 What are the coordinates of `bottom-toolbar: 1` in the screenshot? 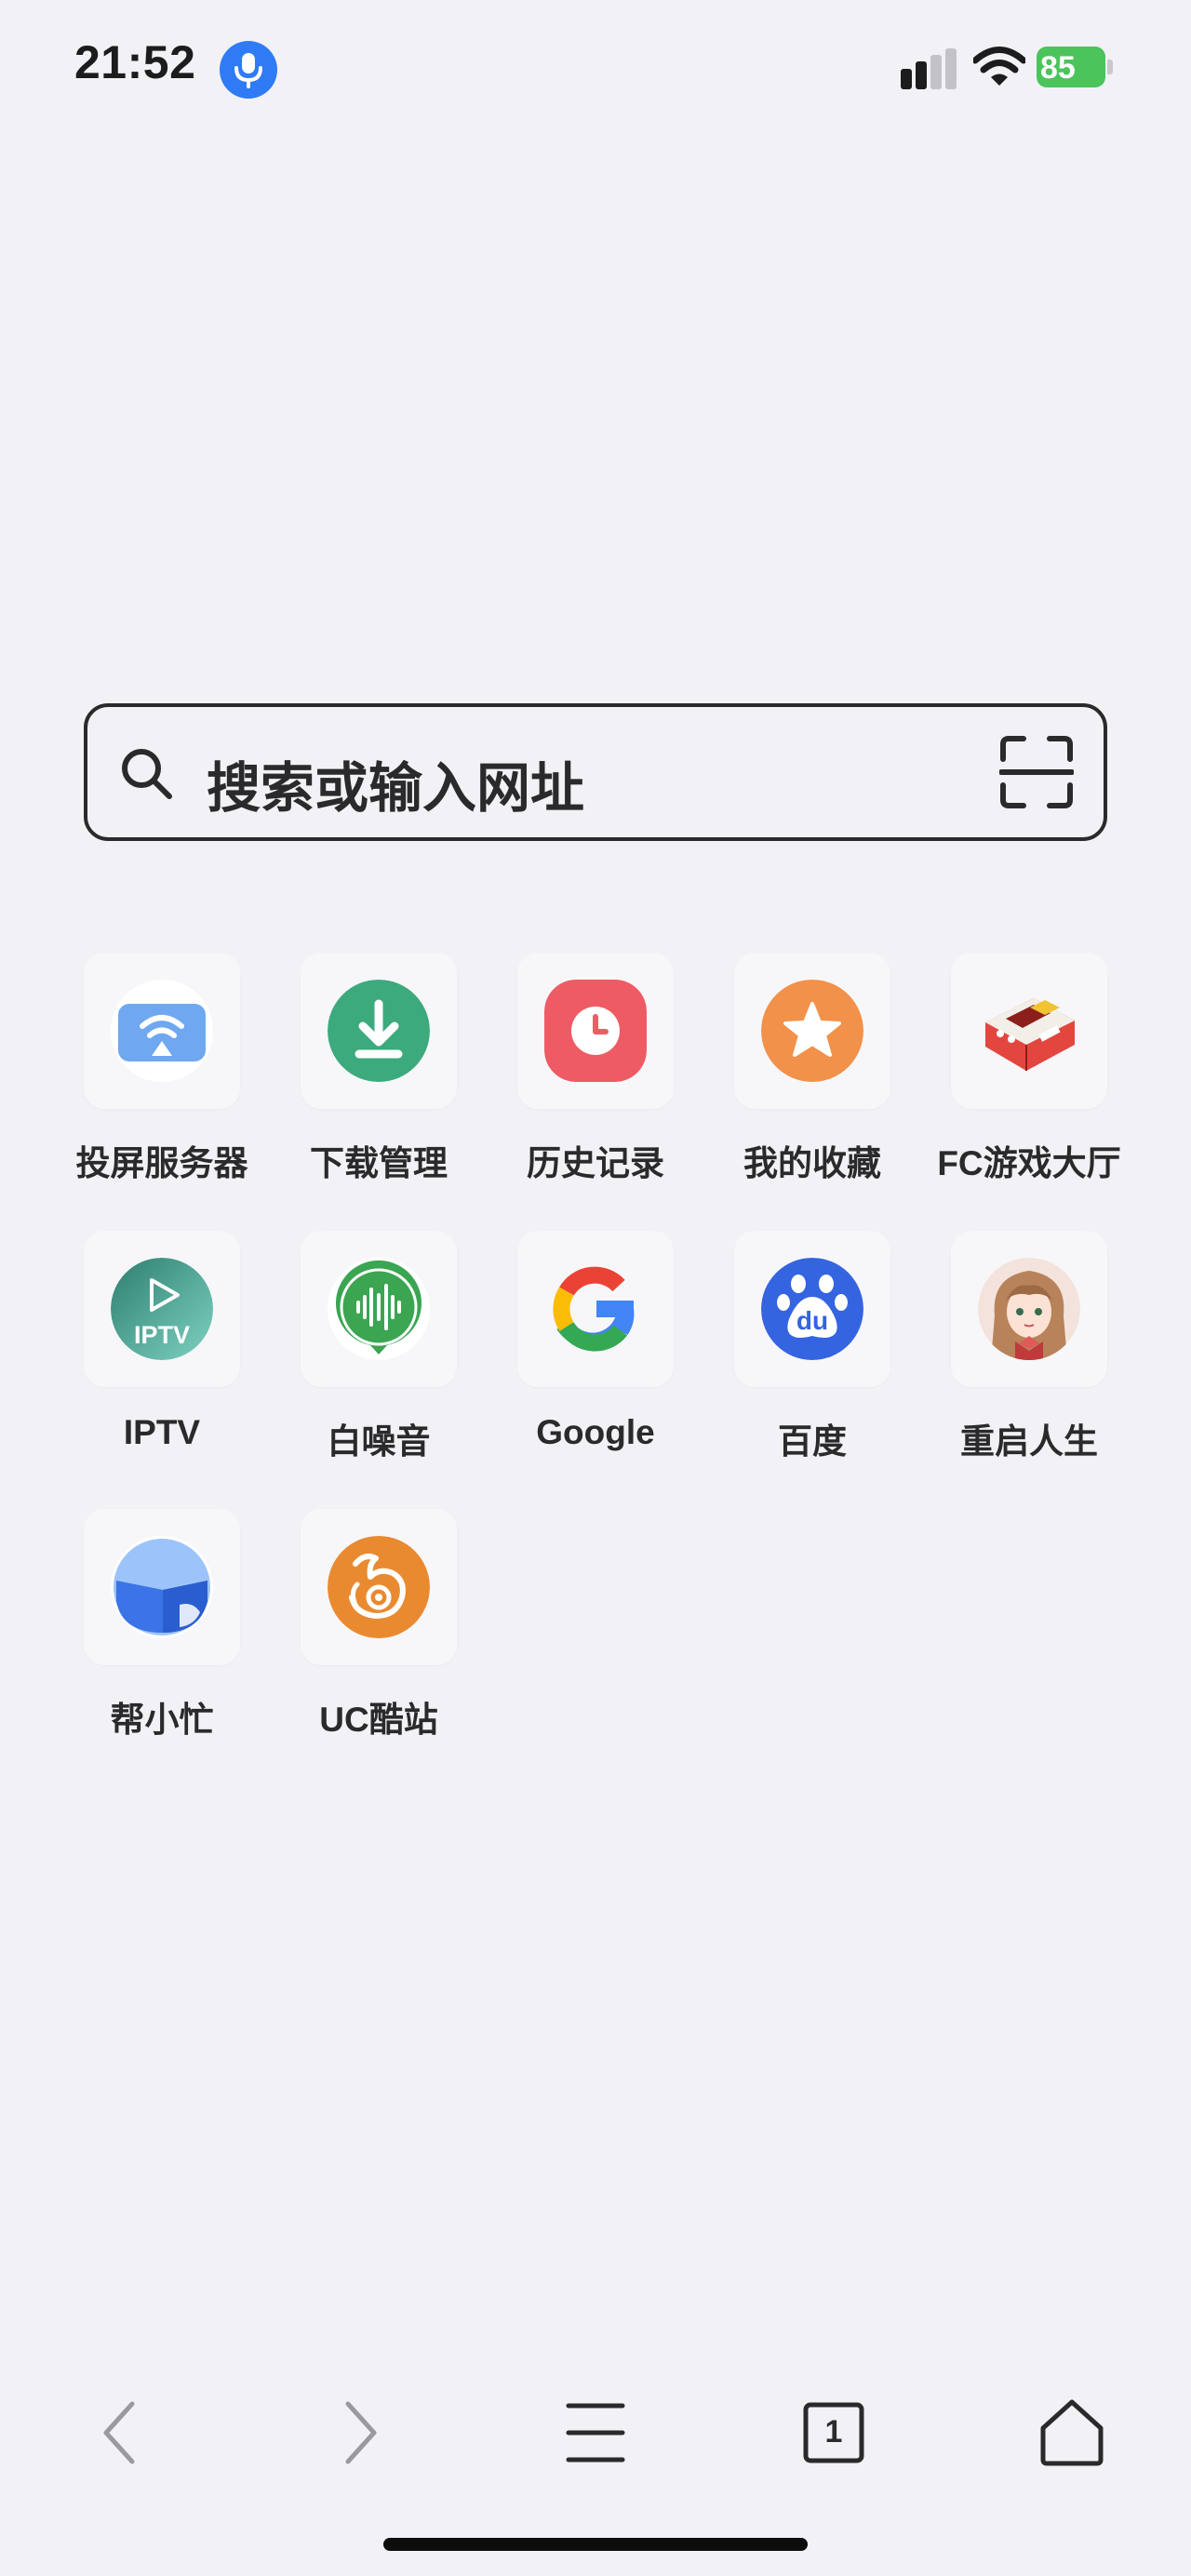 It's located at (595, 2423).